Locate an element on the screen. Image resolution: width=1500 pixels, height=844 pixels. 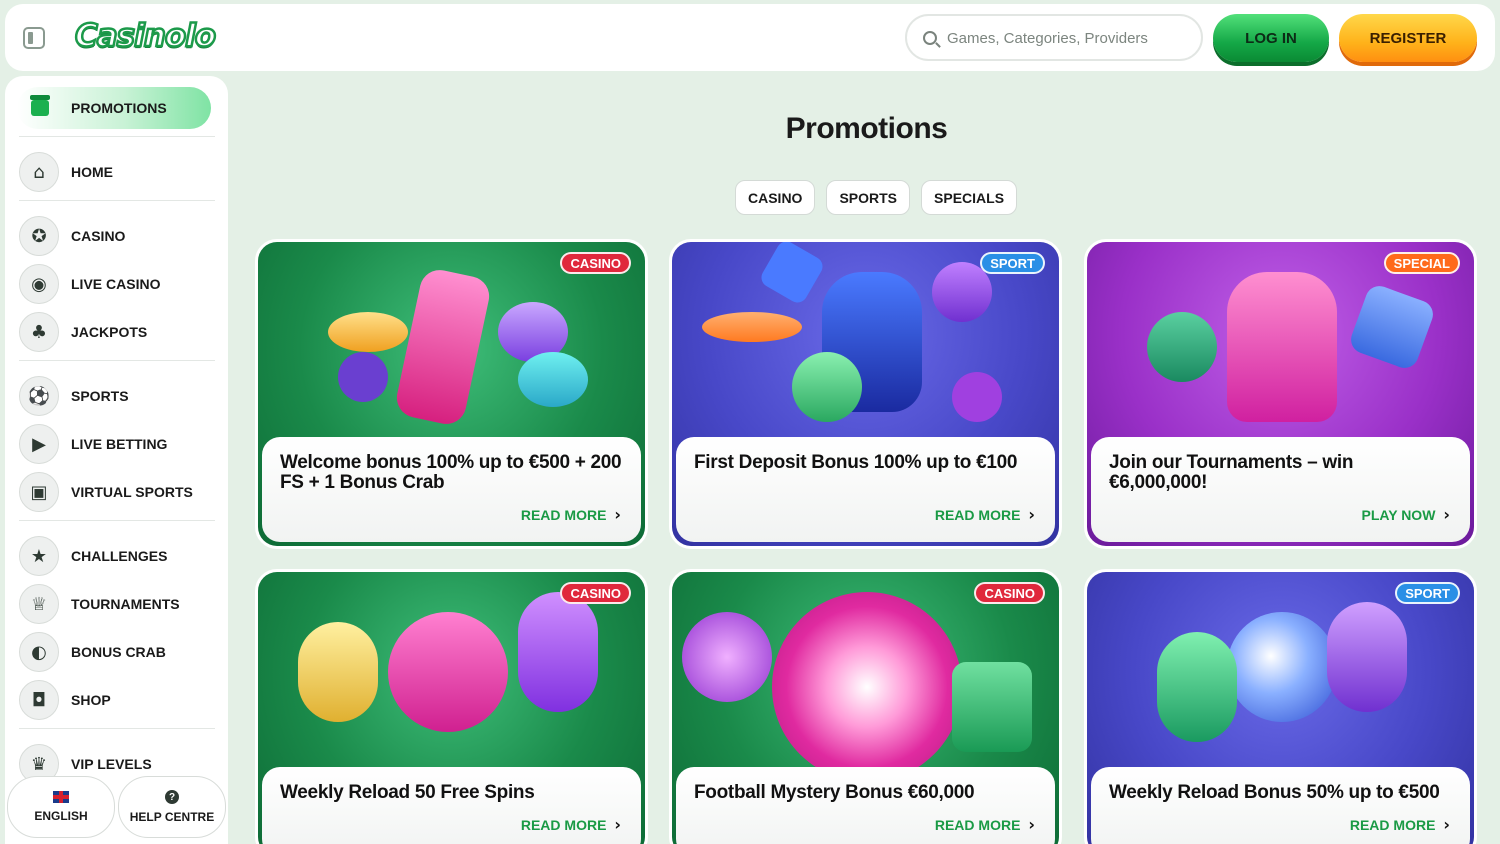
search-input: Games, Categories, Providers is located at coordinates (1054, 37).